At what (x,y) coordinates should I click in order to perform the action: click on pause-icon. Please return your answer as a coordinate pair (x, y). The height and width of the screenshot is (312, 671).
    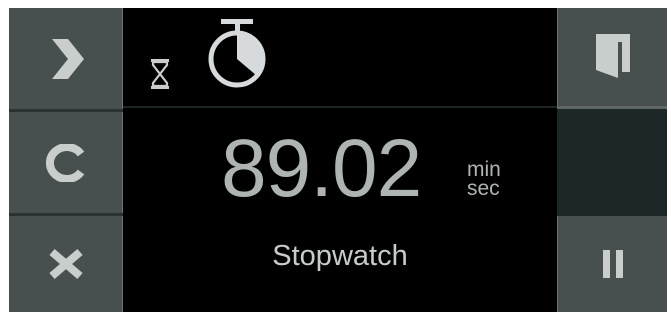
    Looking at the image, I should click on (612, 264).